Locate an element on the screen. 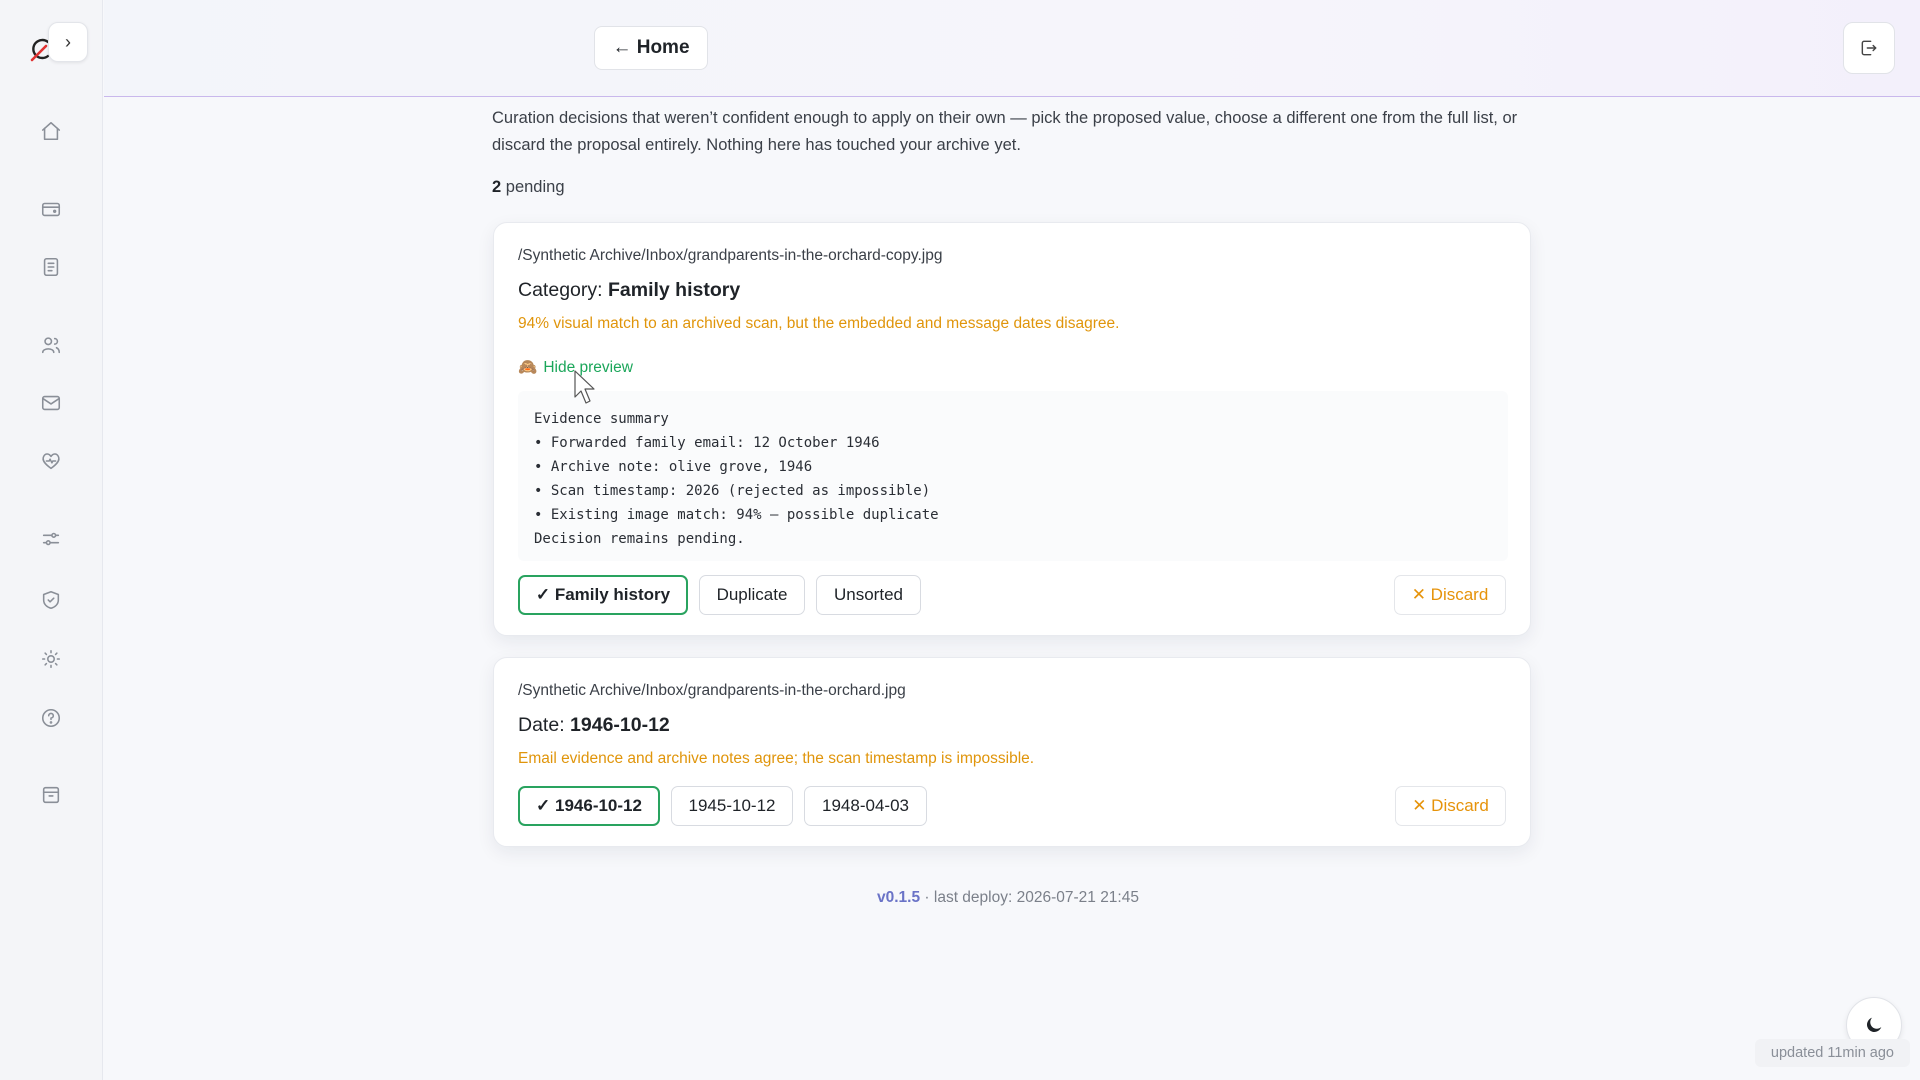 This screenshot has height=1080, width=1920. sidebar-item-documents is located at coordinates (51, 267).